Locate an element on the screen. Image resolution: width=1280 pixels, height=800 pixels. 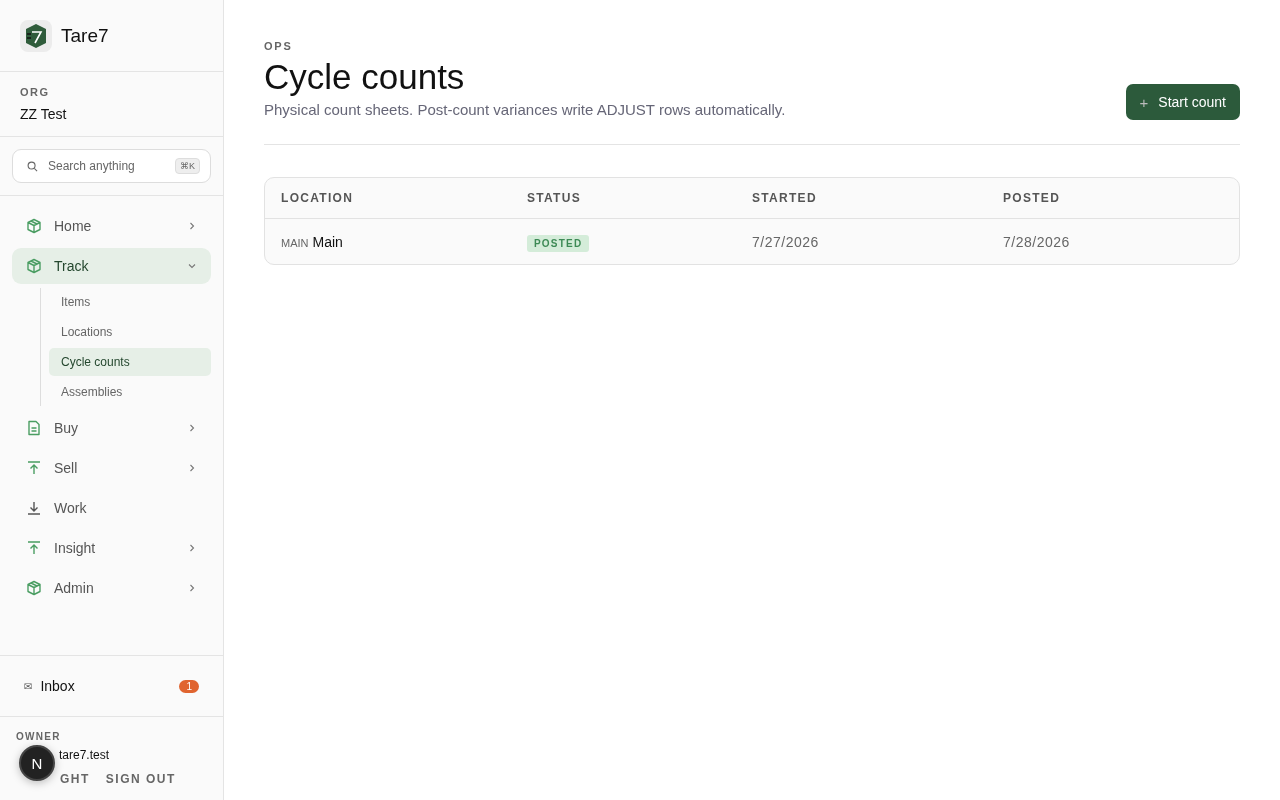
search-icon is located at coordinates (32, 166).